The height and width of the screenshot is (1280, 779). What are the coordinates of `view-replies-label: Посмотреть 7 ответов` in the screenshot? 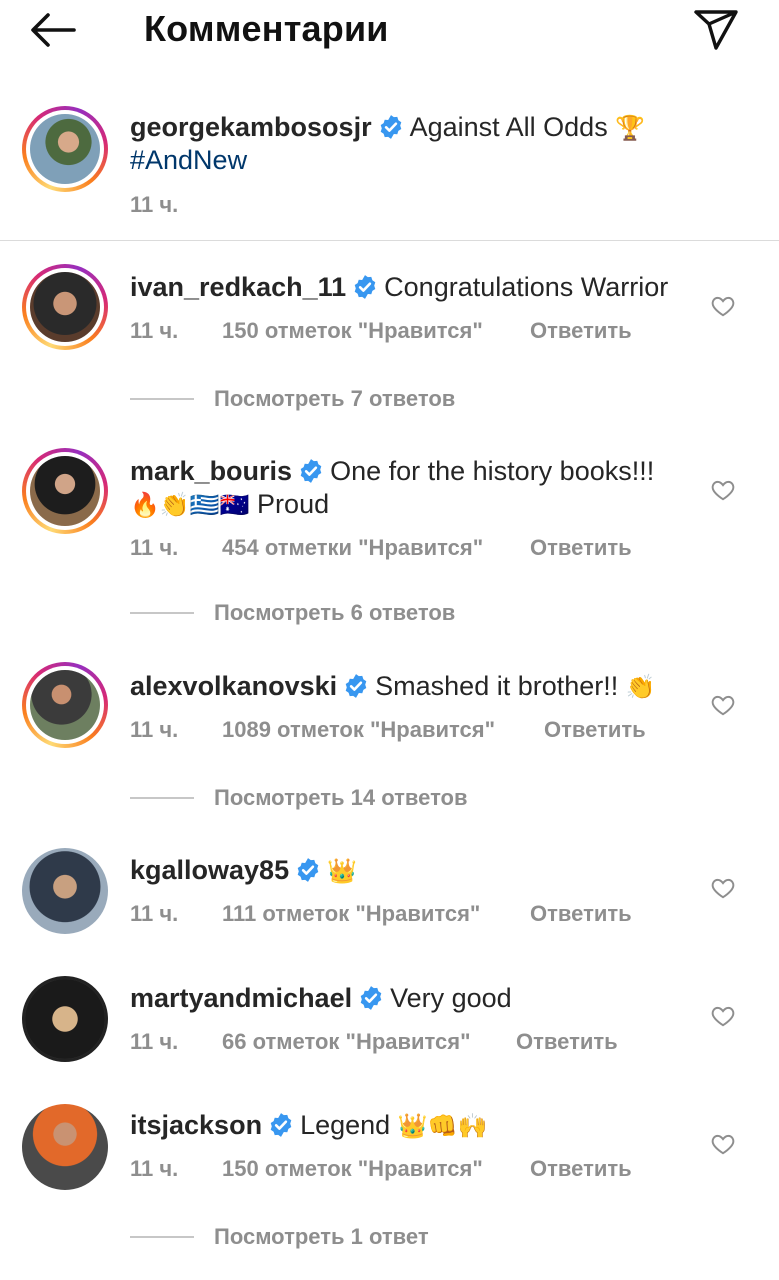 It's located at (335, 398).